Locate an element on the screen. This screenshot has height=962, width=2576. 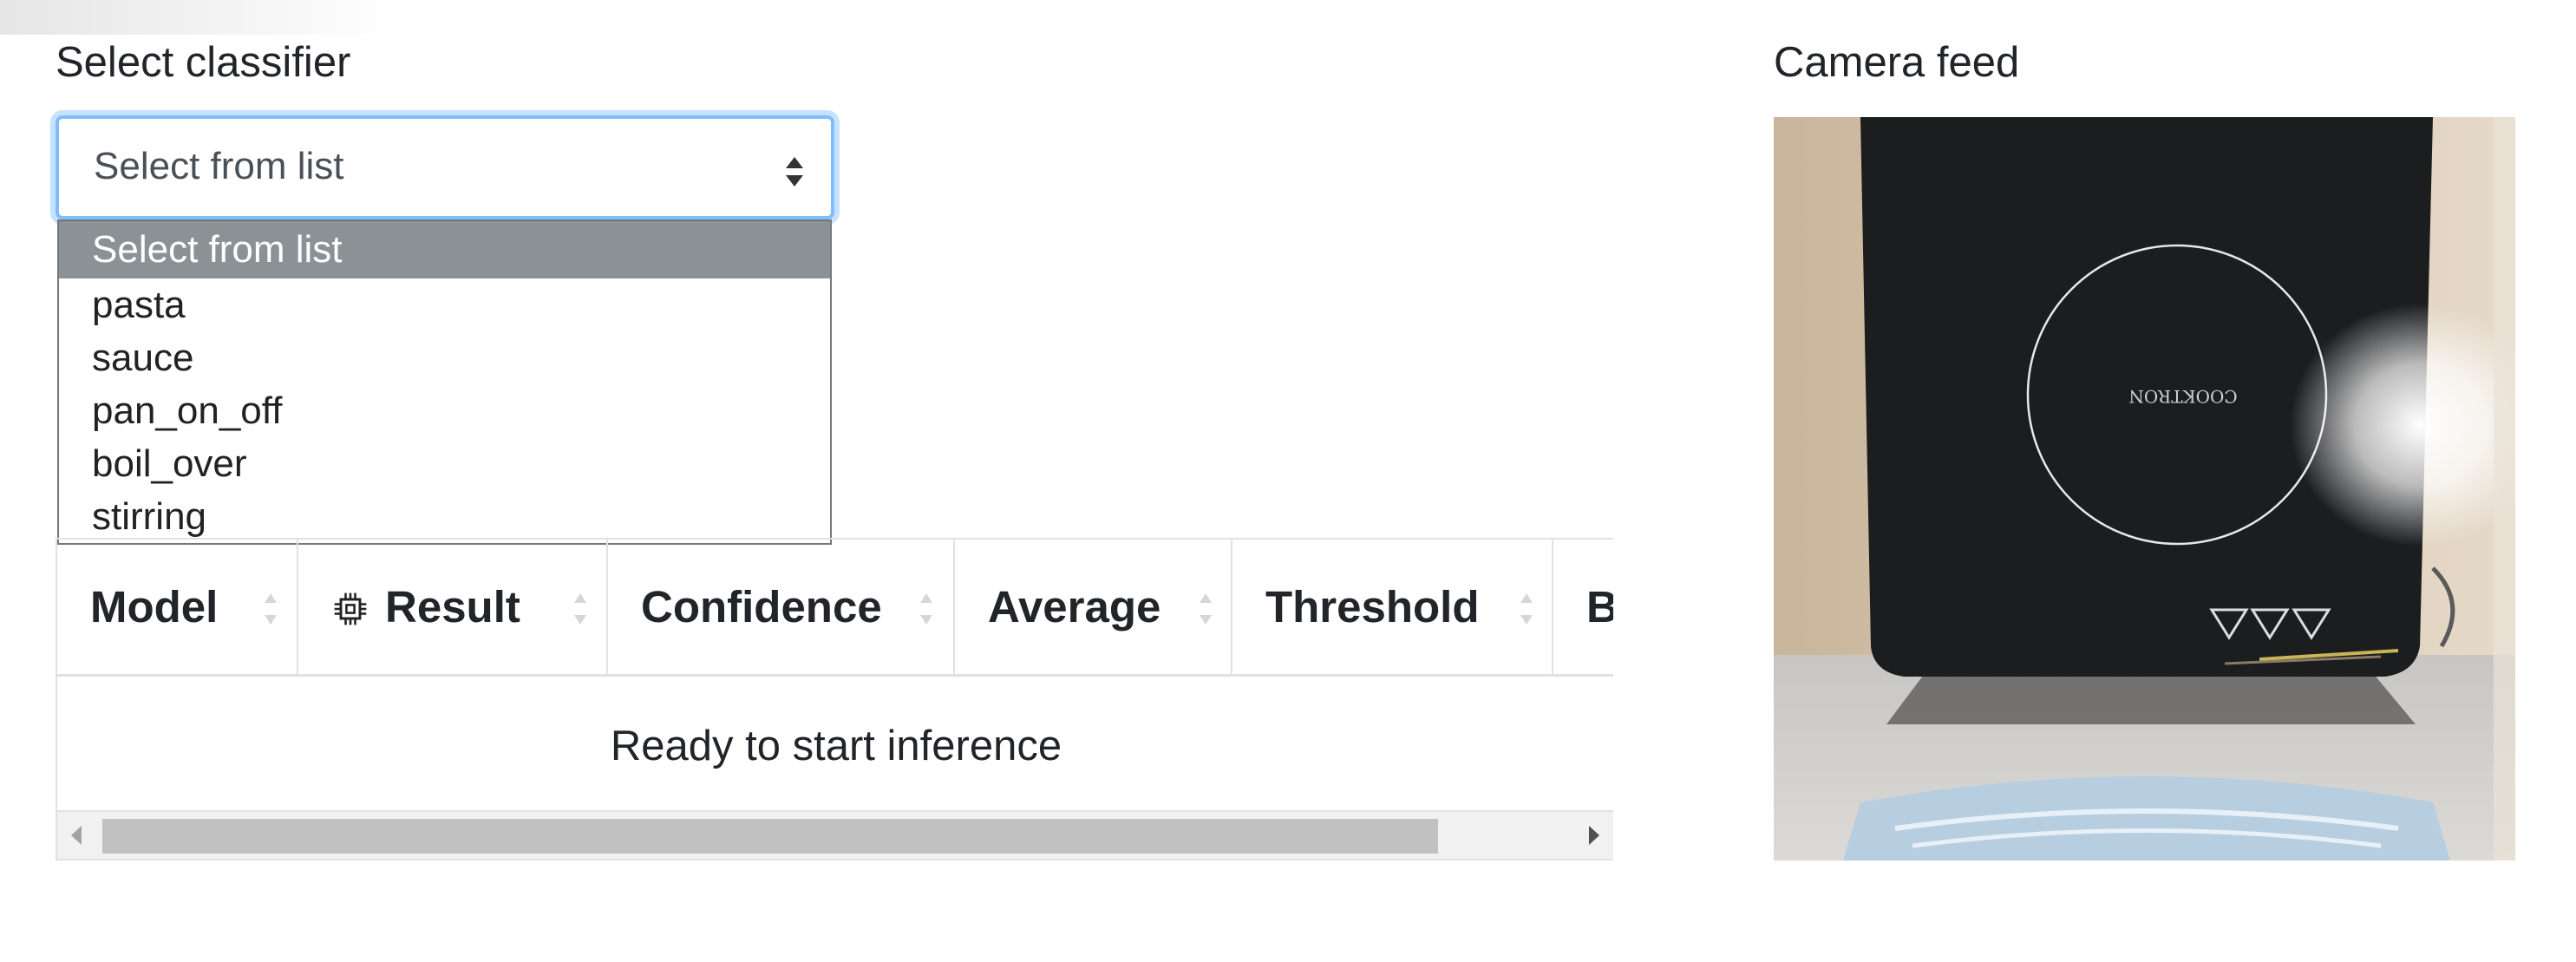
scroll-right-arrow-icon is located at coordinates (1594, 835).